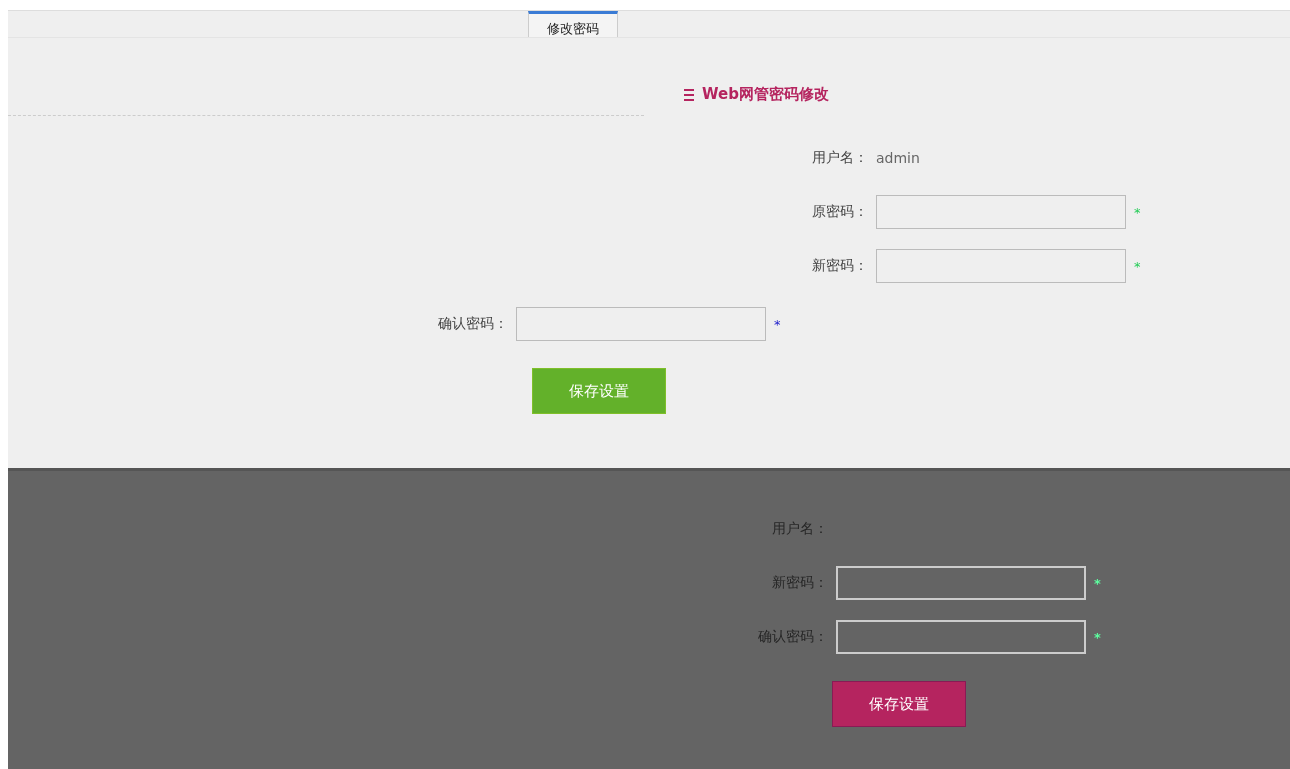  Describe the element at coordinates (573, 24) in the screenshot. I see `tab: 修改密码` at that location.